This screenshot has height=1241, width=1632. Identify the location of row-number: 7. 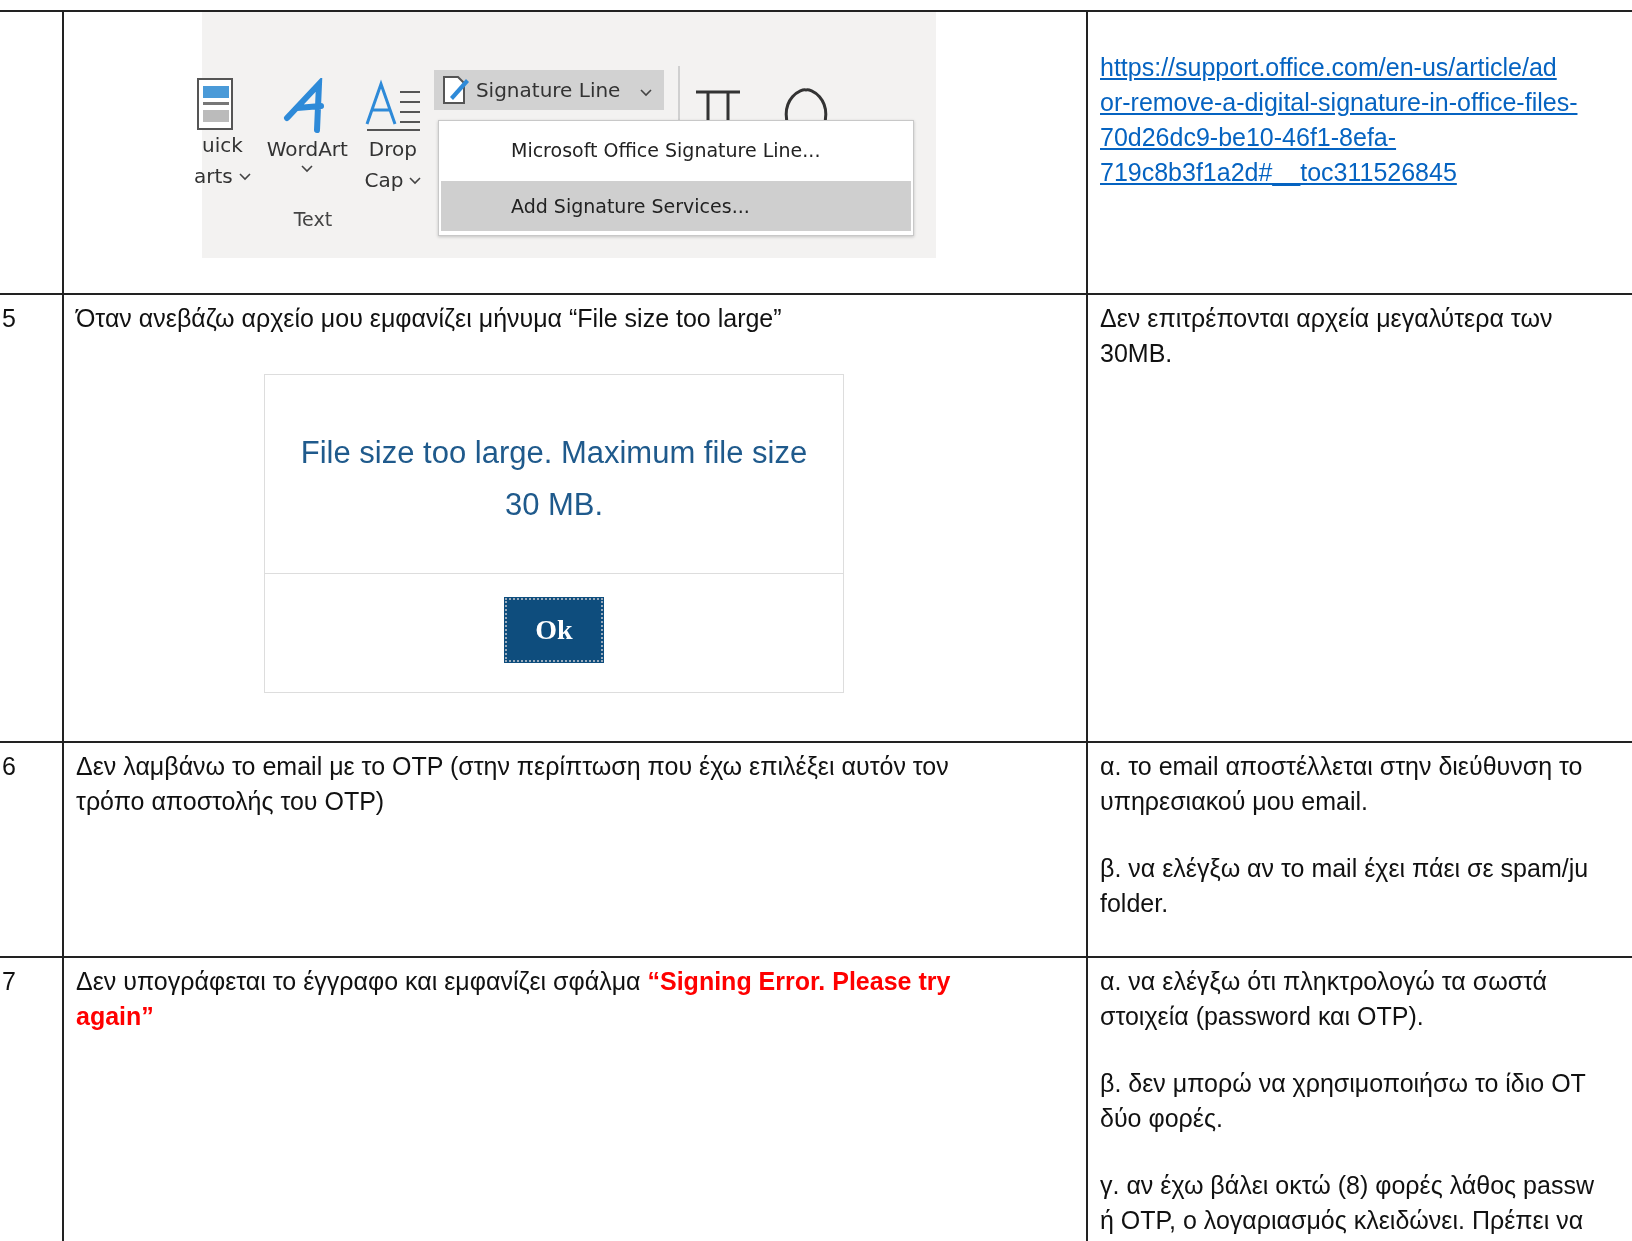
(9, 981).